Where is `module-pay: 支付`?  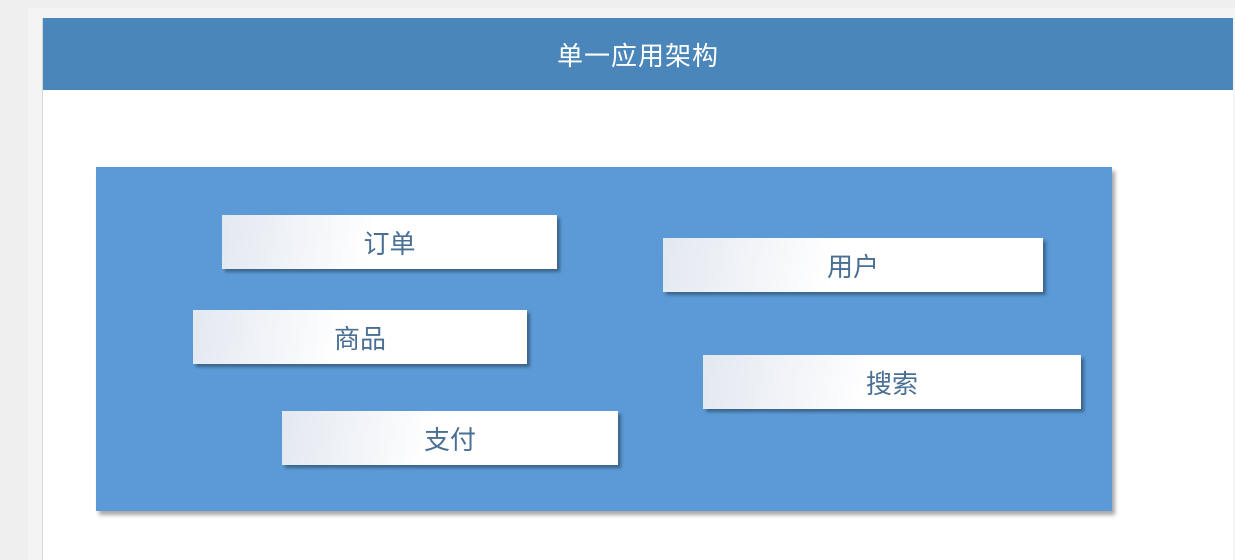 module-pay: 支付 is located at coordinates (450, 438).